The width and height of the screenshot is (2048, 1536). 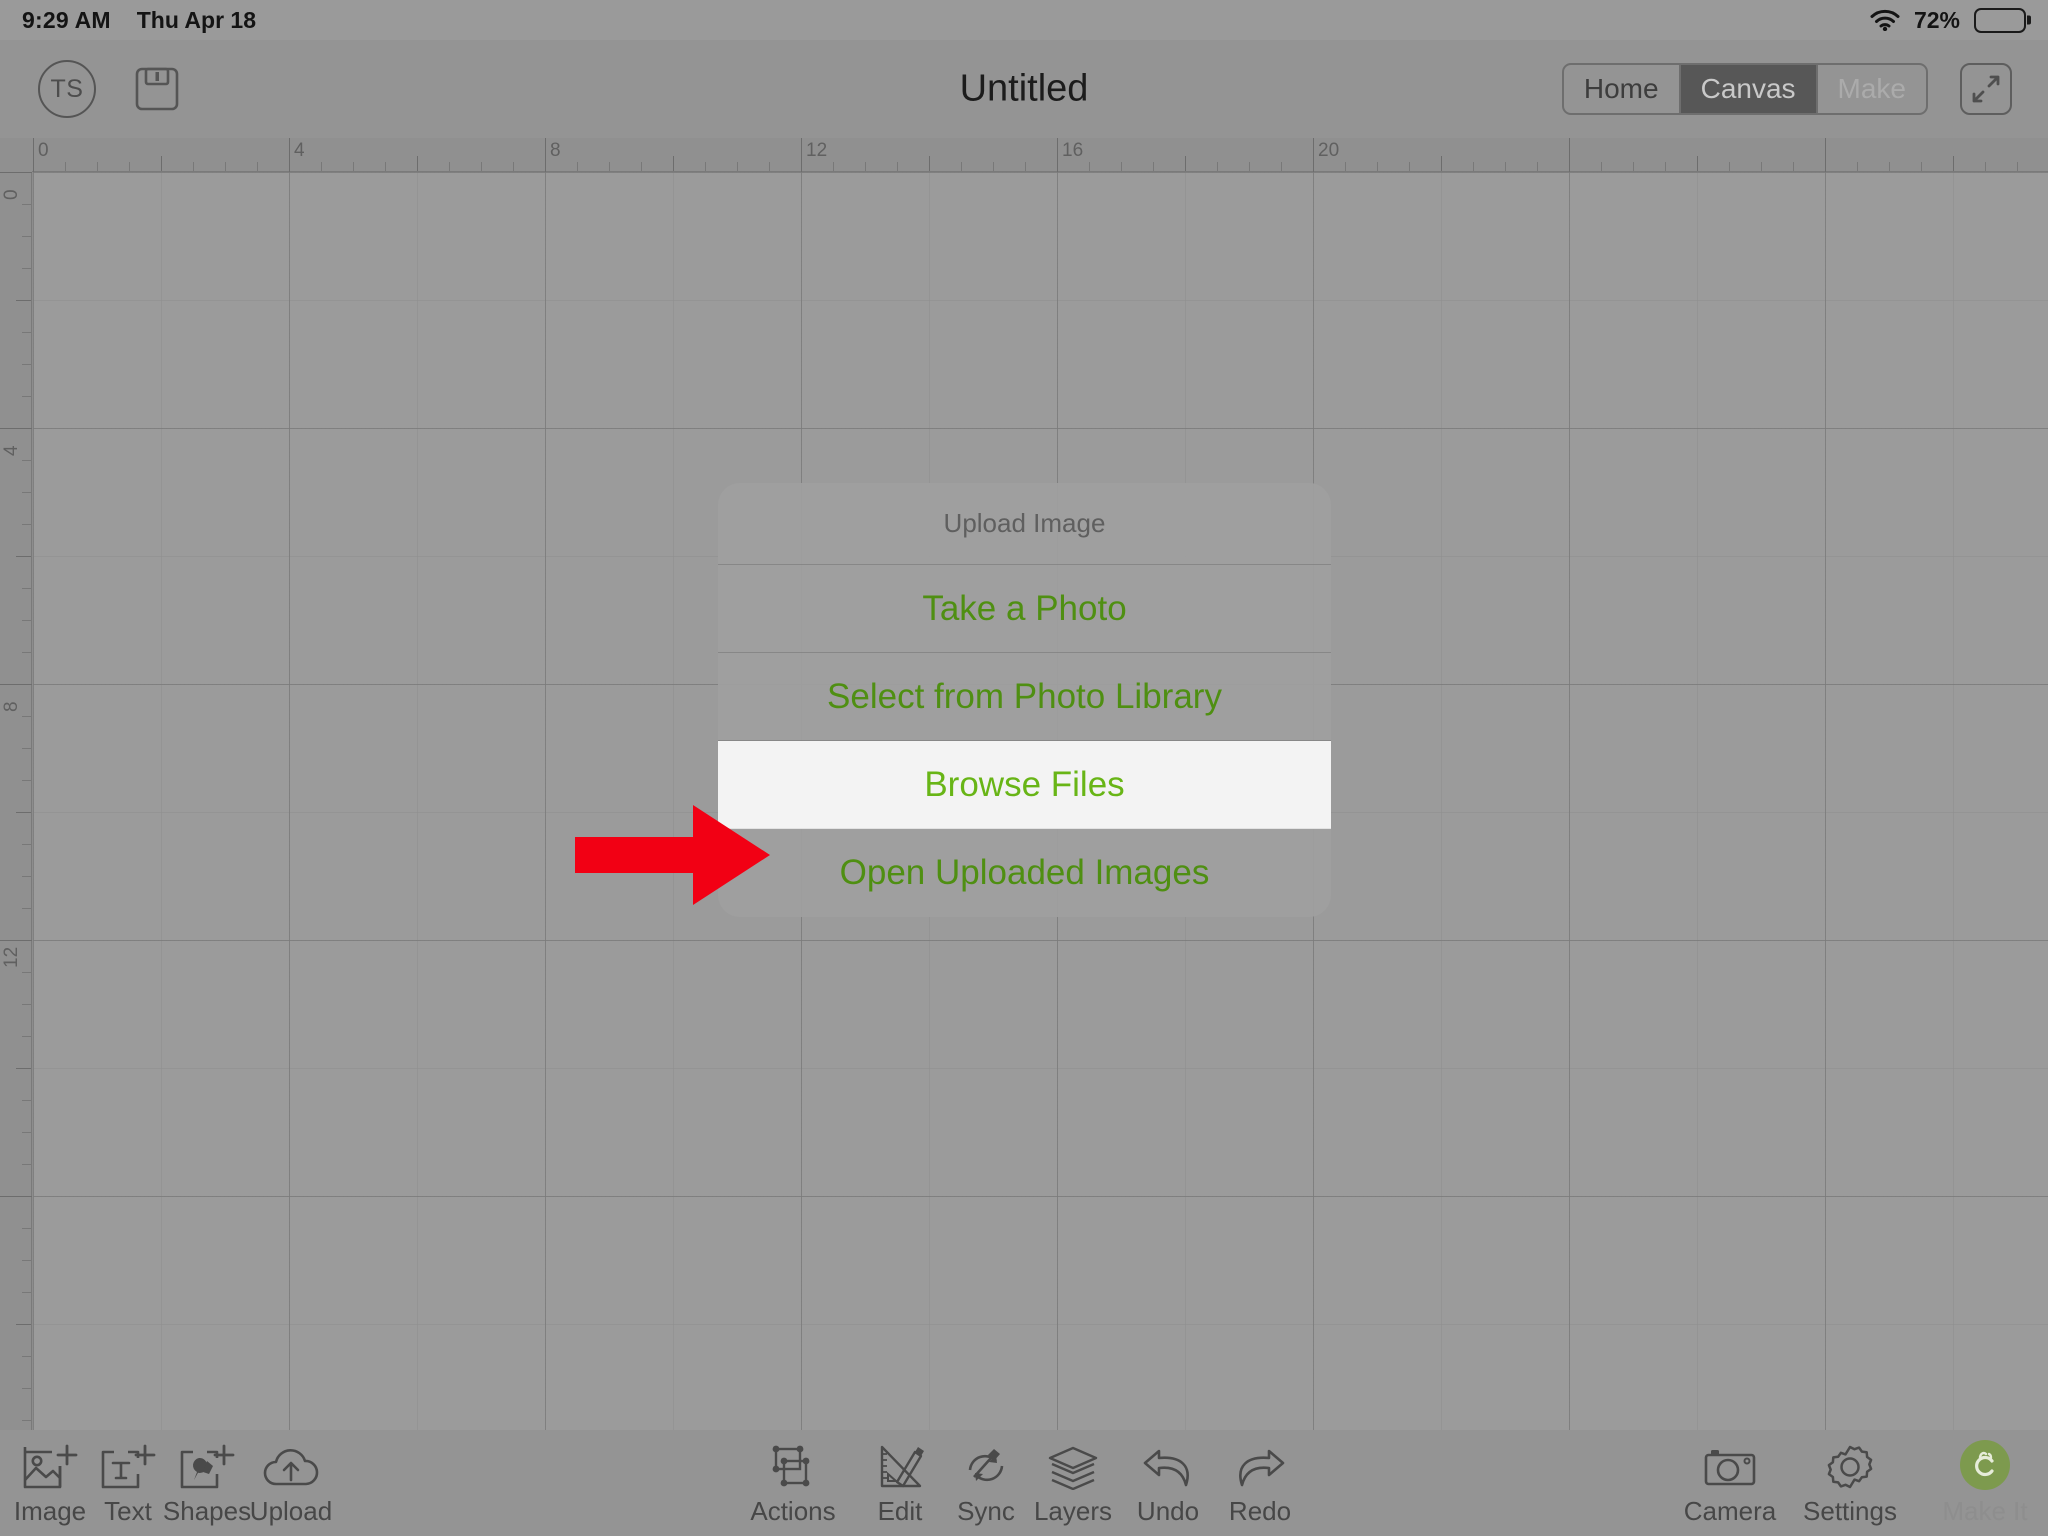 I want to click on page-title: Untitled, so click(x=1024, y=88).